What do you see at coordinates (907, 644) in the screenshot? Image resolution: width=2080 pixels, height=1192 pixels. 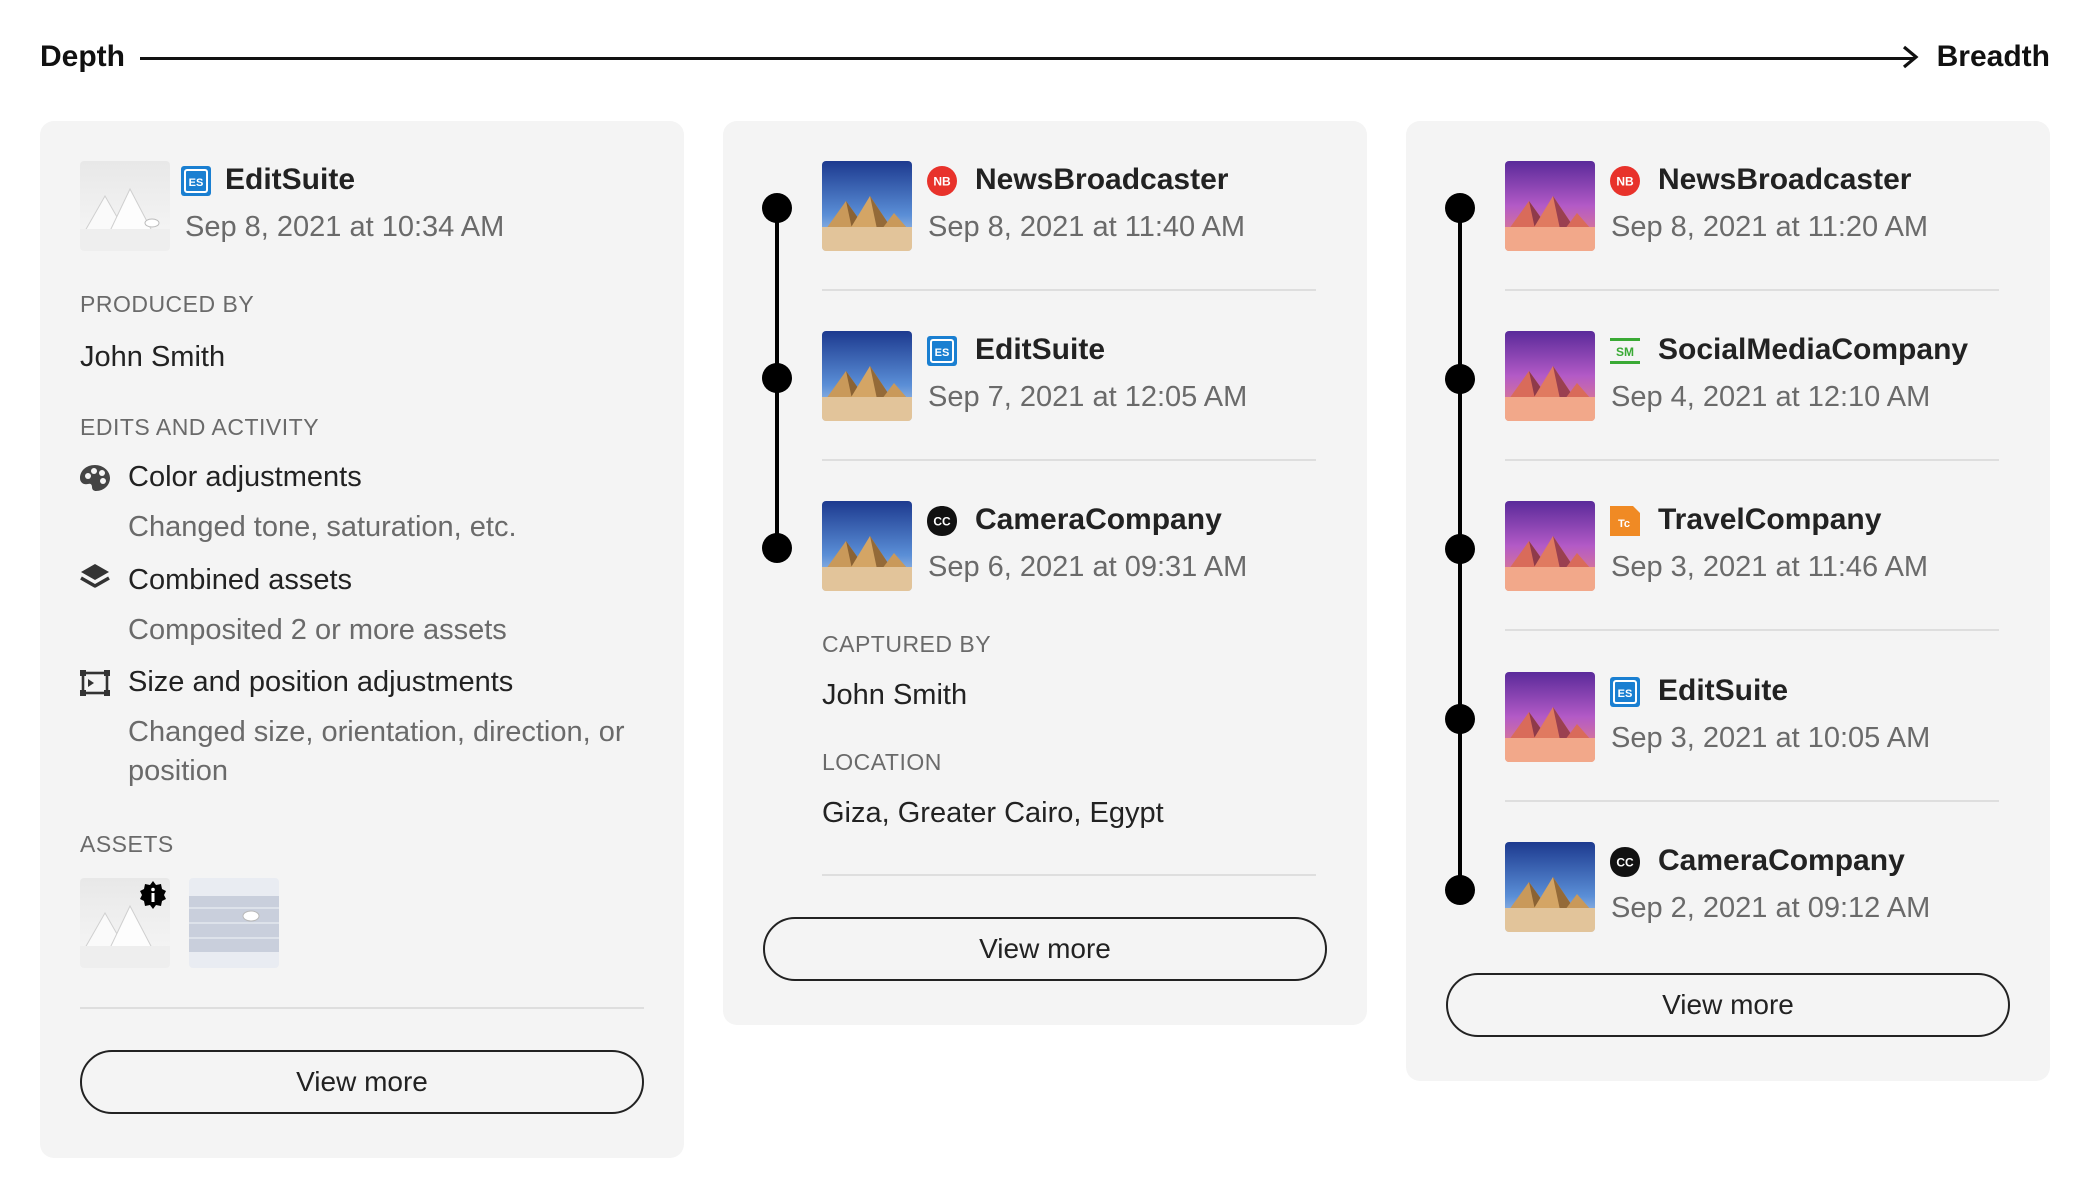 I see `captured-by-label: CAPTURED BY` at bounding box center [907, 644].